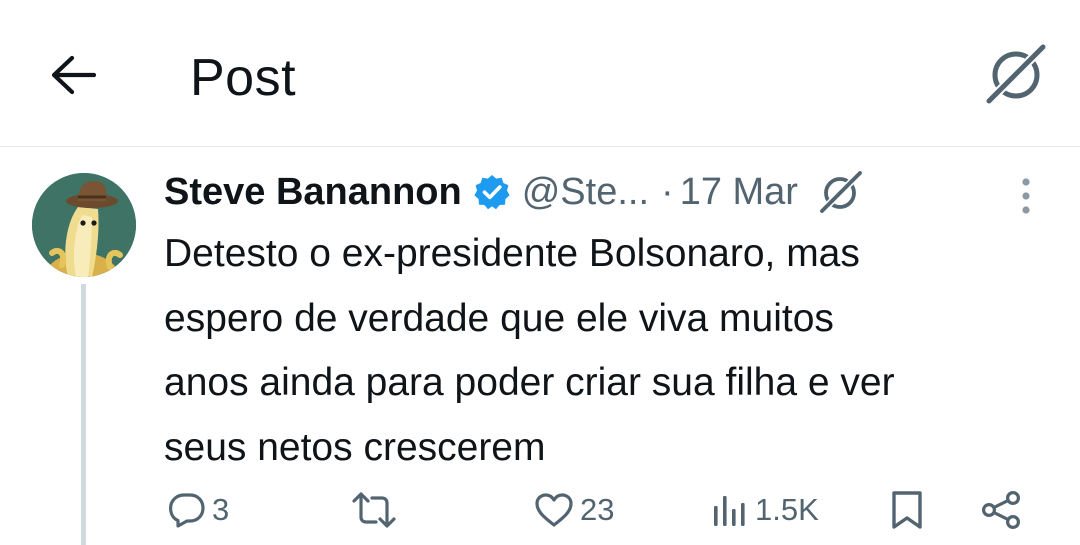 The height and width of the screenshot is (545, 1080). What do you see at coordinates (514, 192) in the screenshot?
I see `post-header: Steve Banannon @Ste... · 17 Mar` at bounding box center [514, 192].